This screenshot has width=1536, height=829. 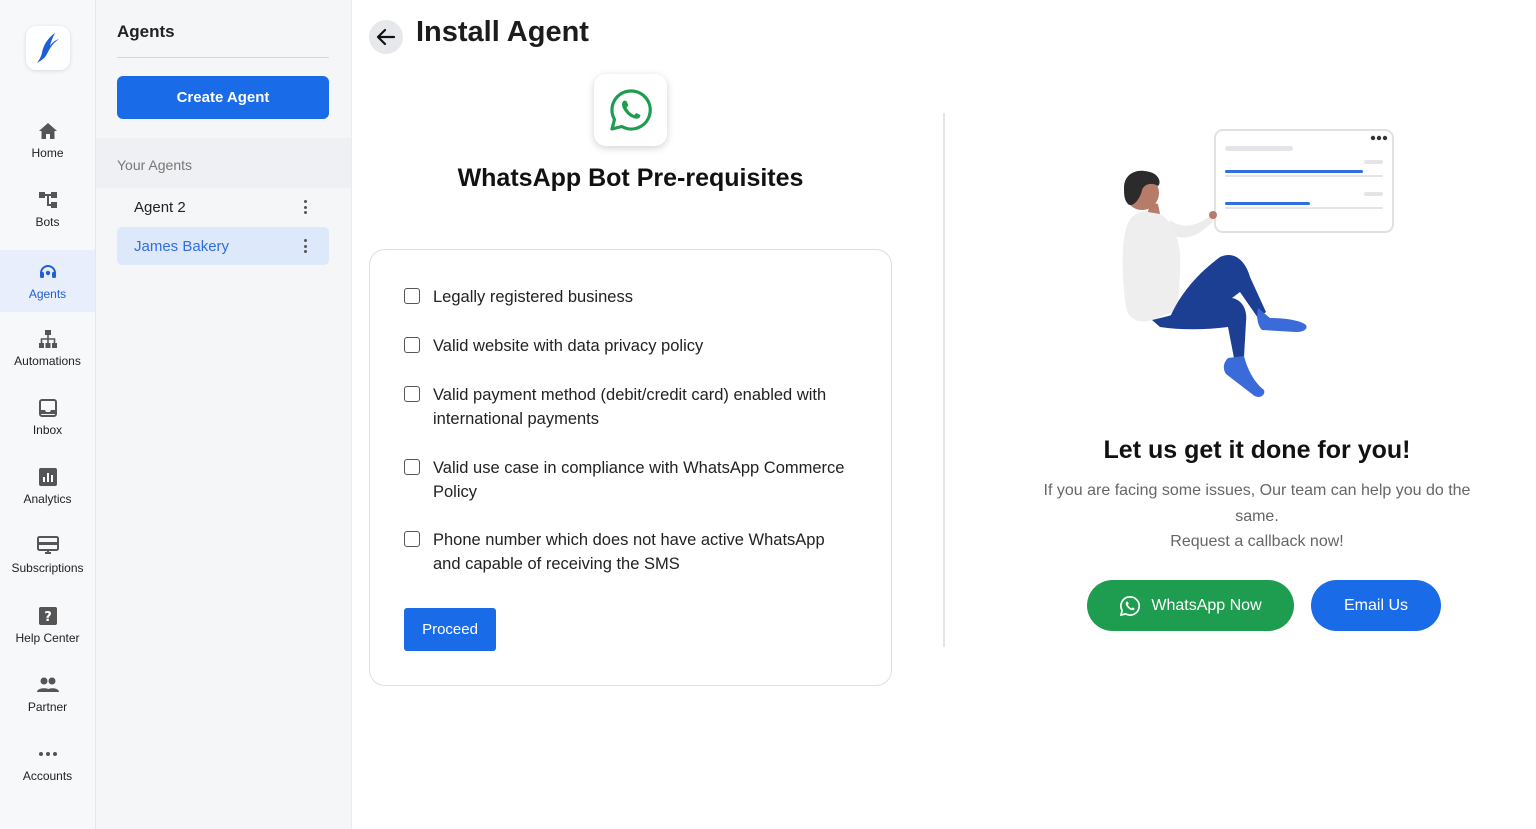 I want to click on headset-icon, so click(x=48, y=272).